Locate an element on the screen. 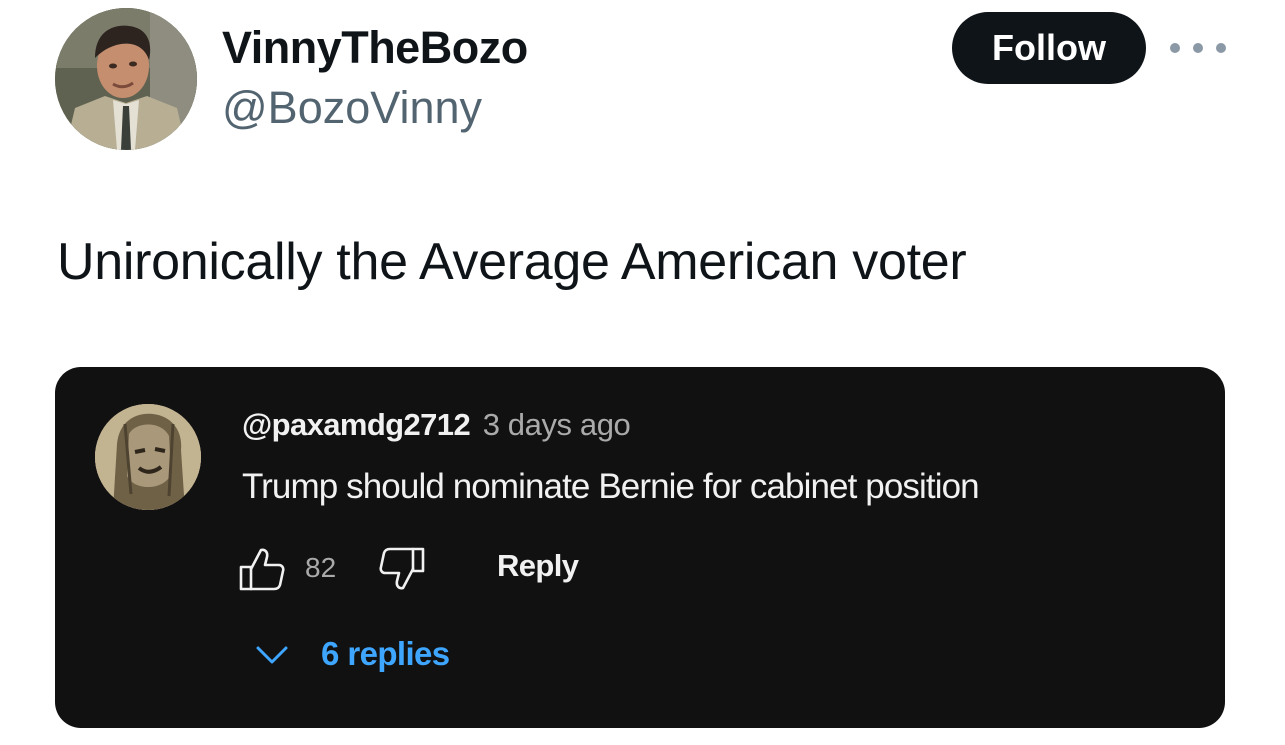 The height and width of the screenshot is (745, 1285). more-options-icon is located at coordinates (1198, 48).